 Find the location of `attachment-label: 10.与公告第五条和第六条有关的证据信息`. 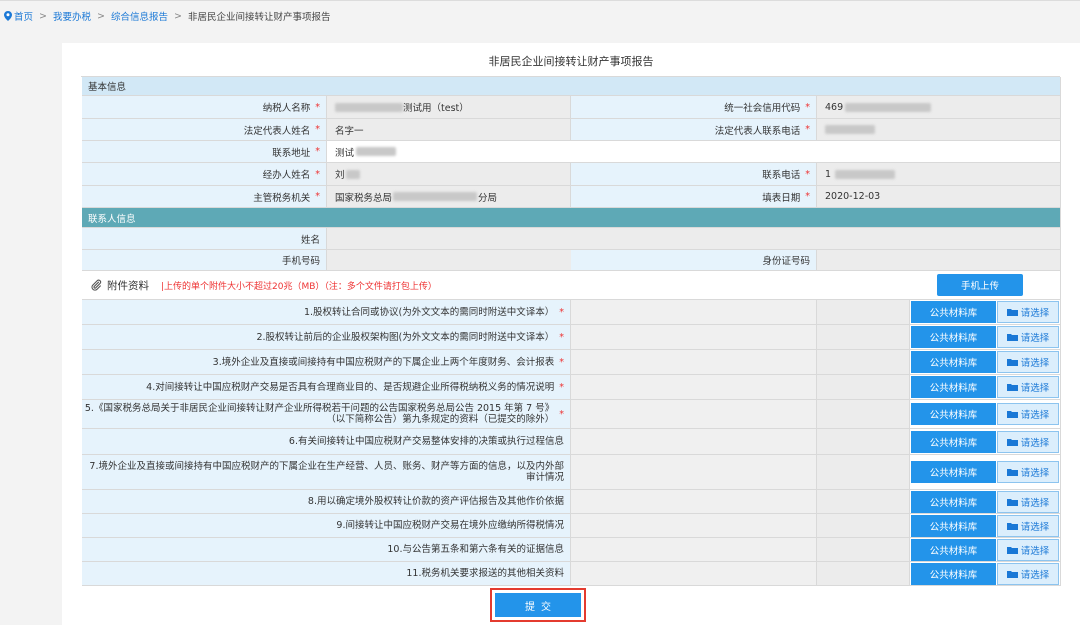

attachment-label: 10.与公告第五条和第六条有关的证据信息 is located at coordinates (326, 550).